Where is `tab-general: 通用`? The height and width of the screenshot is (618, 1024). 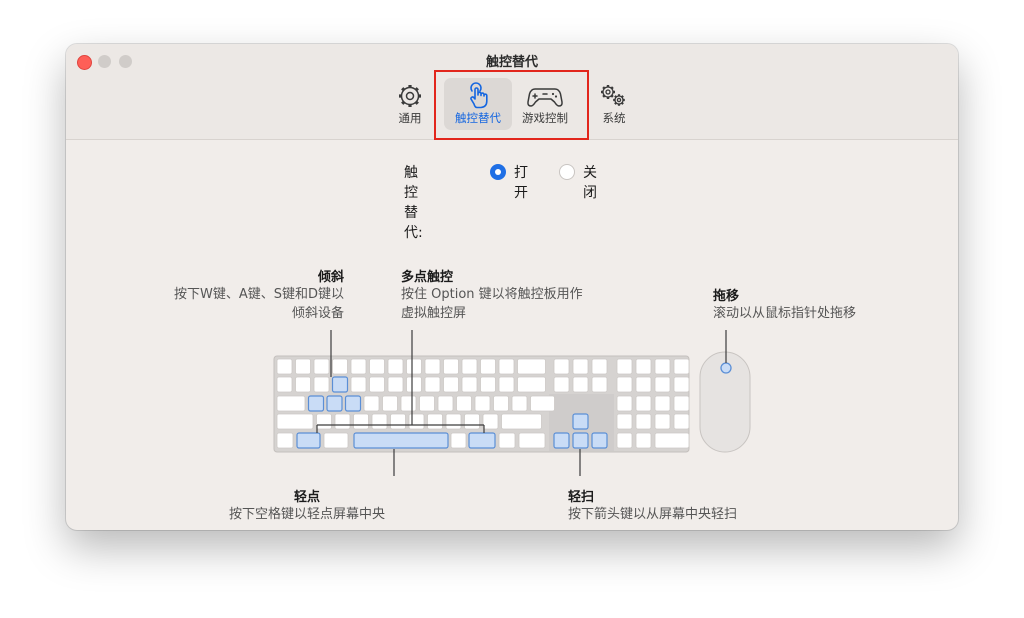
tab-general: 通用 is located at coordinates (410, 104).